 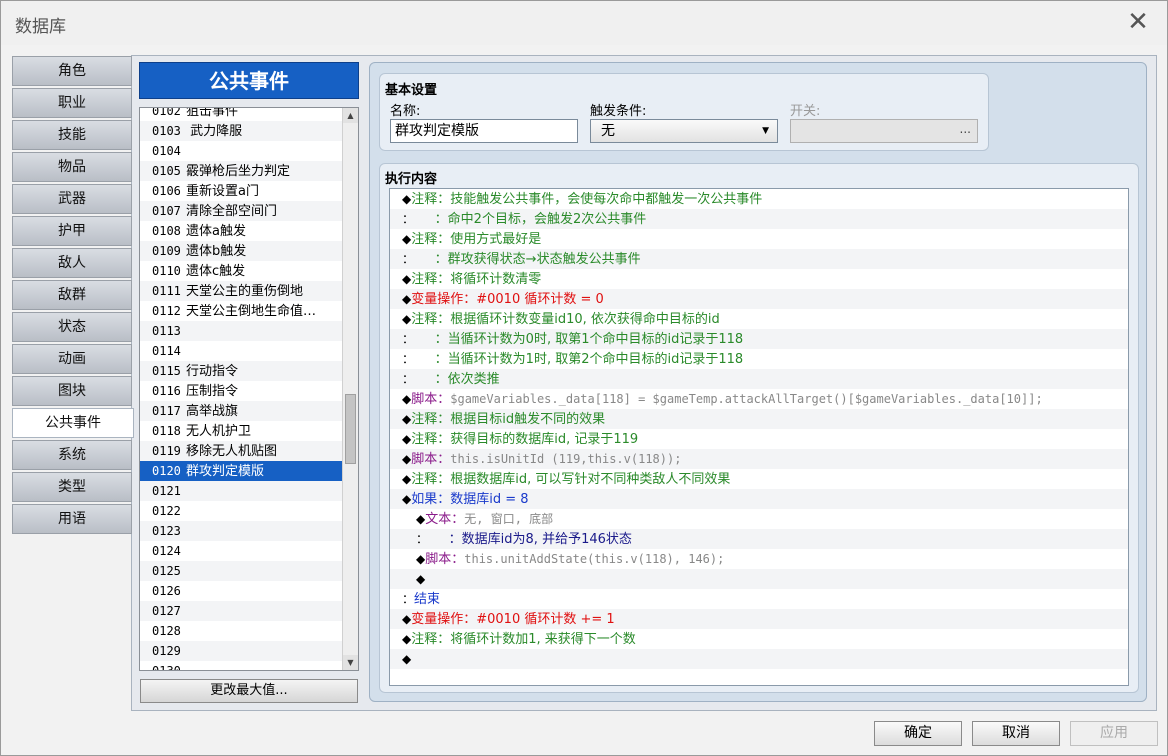 What do you see at coordinates (72, 71) in the screenshot?
I see `category-tab: 角色` at bounding box center [72, 71].